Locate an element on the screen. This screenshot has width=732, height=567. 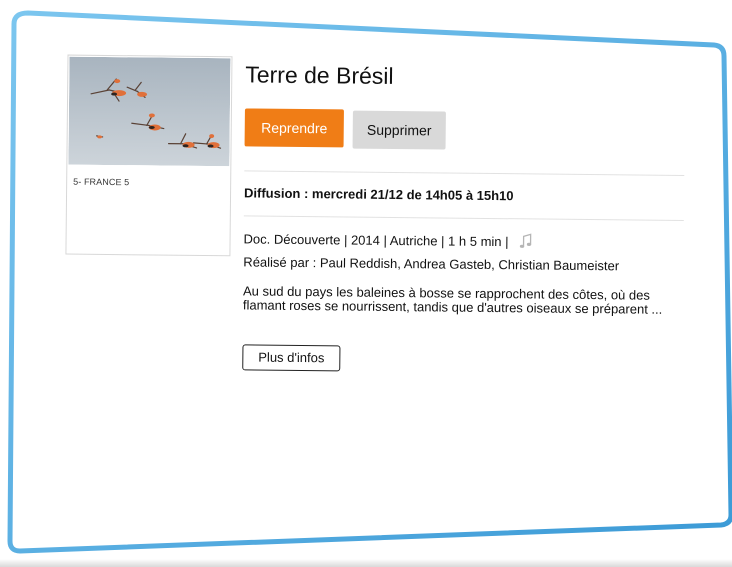
program-title: Terre de Brésil is located at coordinates (319, 75).